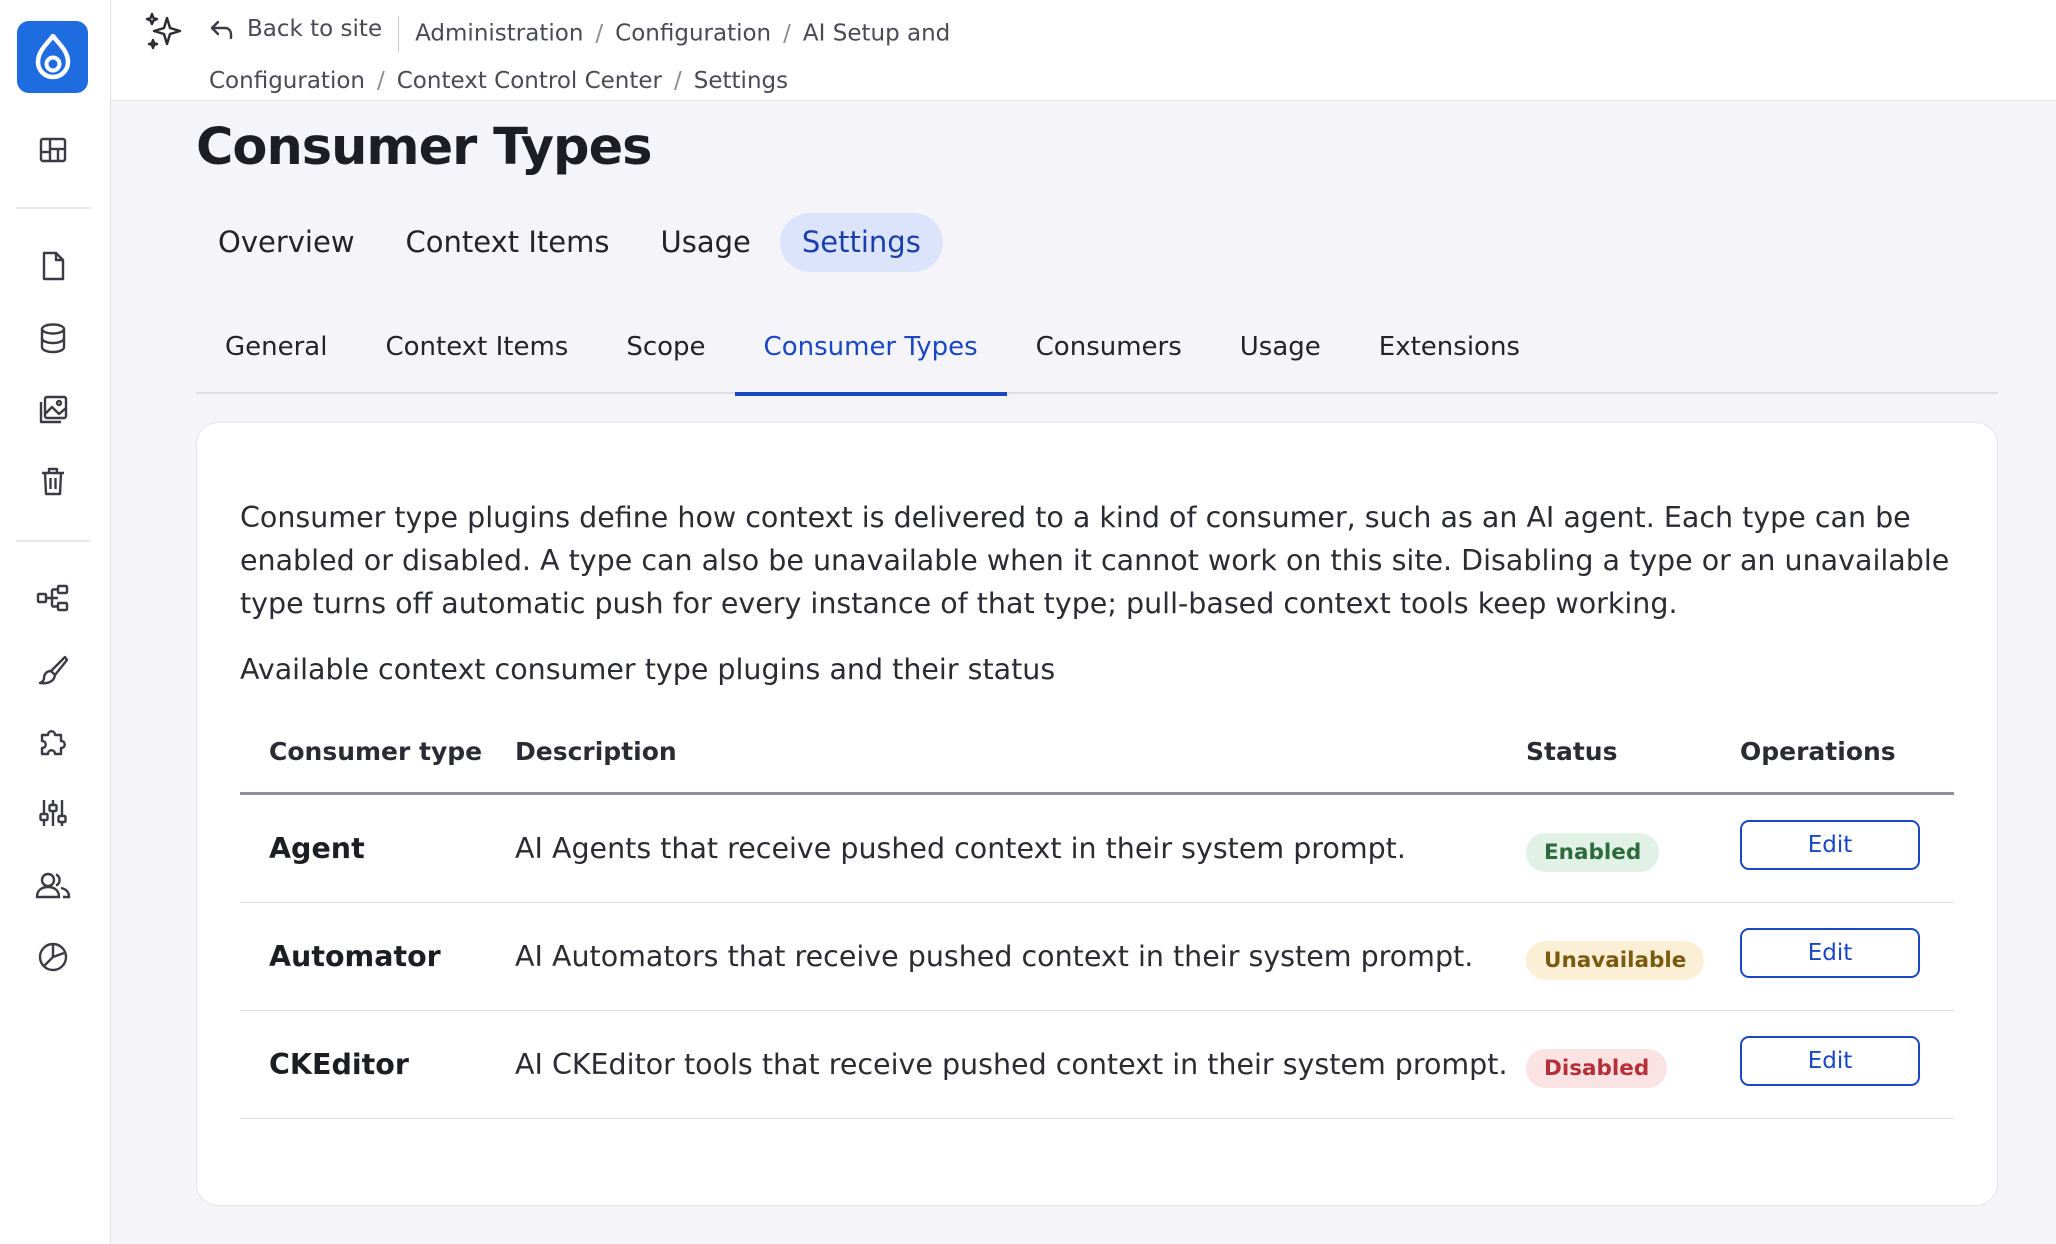  What do you see at coordinates (55, 622) in the screenshot?
I see `admin-sidebar` at bounding box center [55, 622].